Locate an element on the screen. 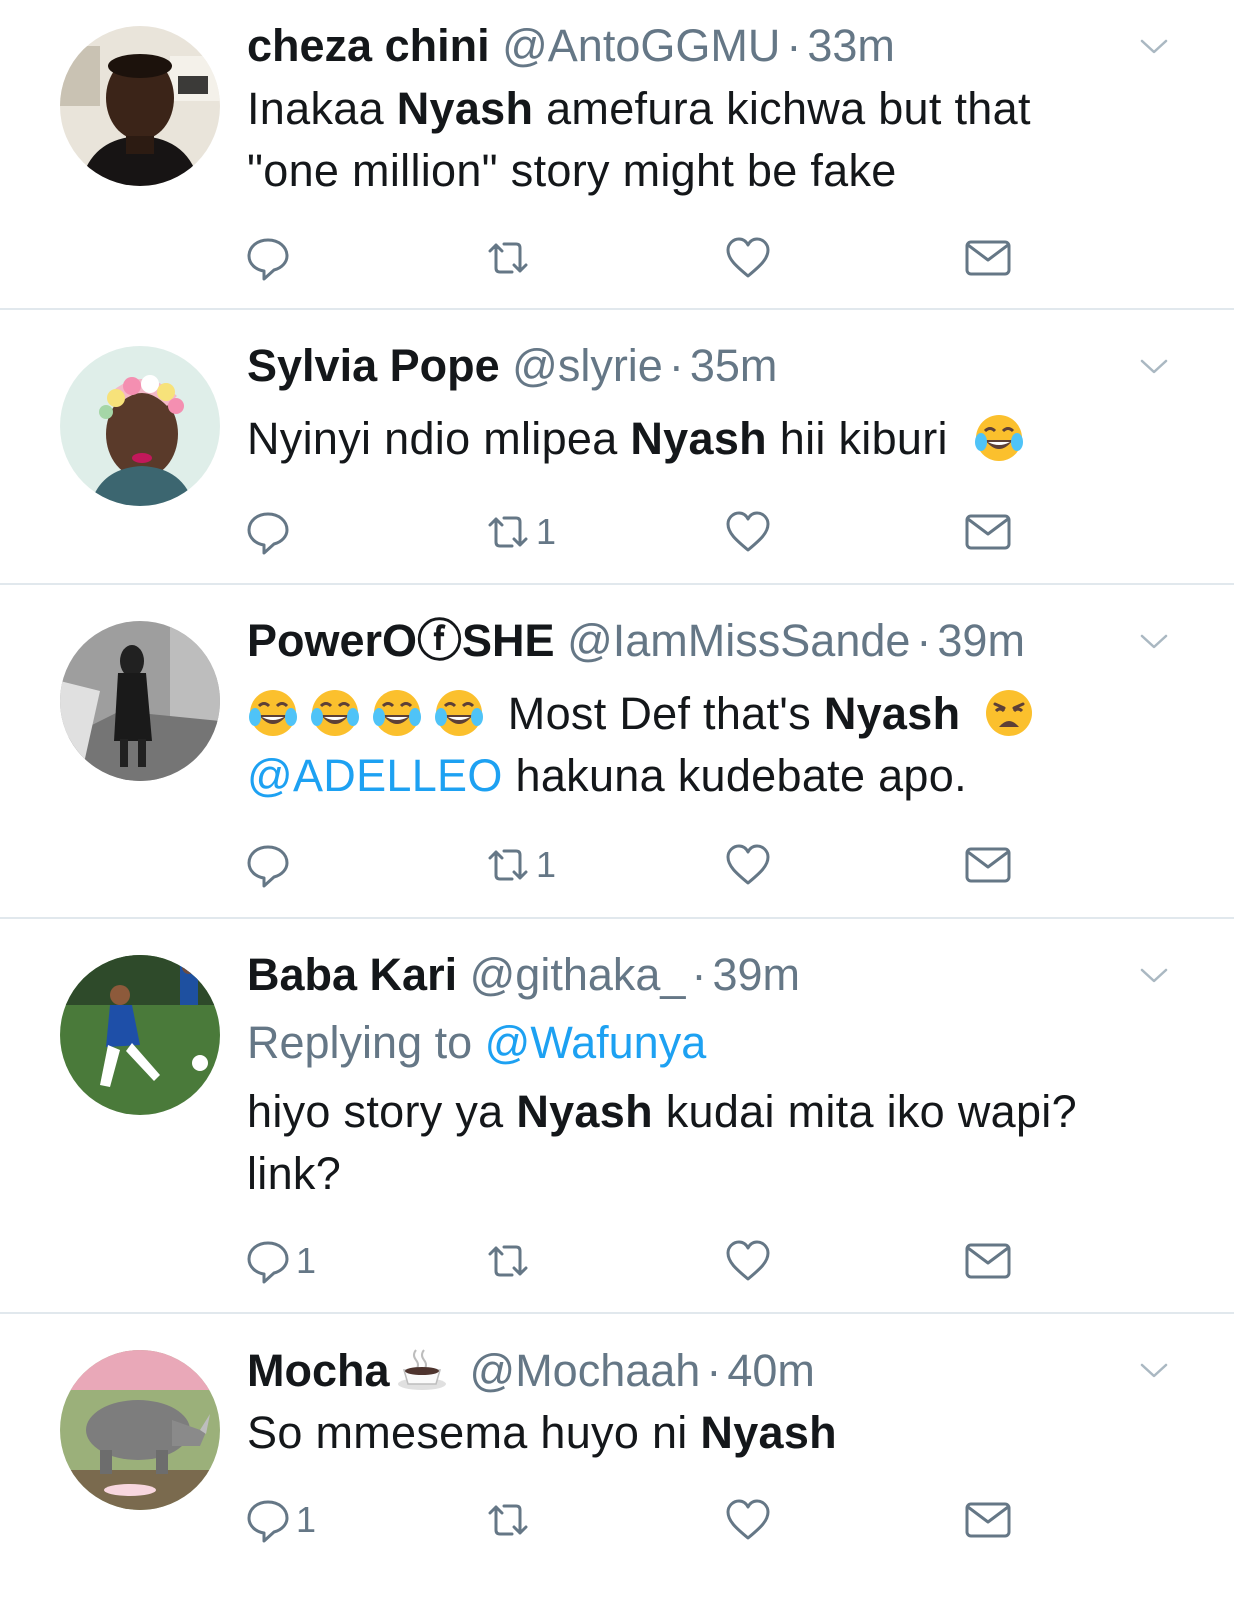  tweet-text: Nyinyi ndio mlipea Nyash hii kiburi is located at coordinates (717, 439).